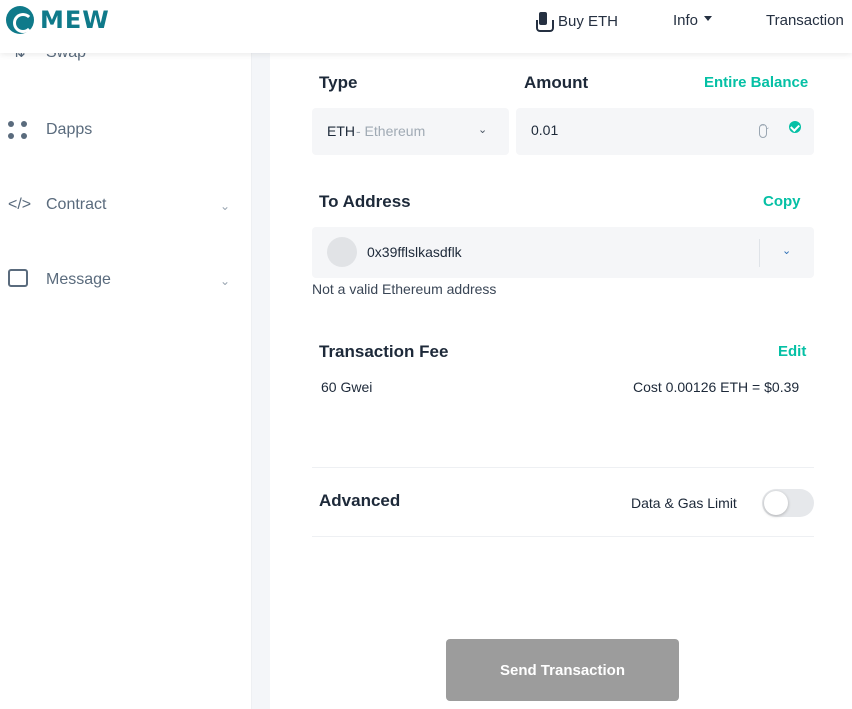 This screenshot has height=709, width=852. What do you see at coordinates (360, 500) in the screenshot?
I see `advanced-label: Advanced` at bounding box center [360, 500].